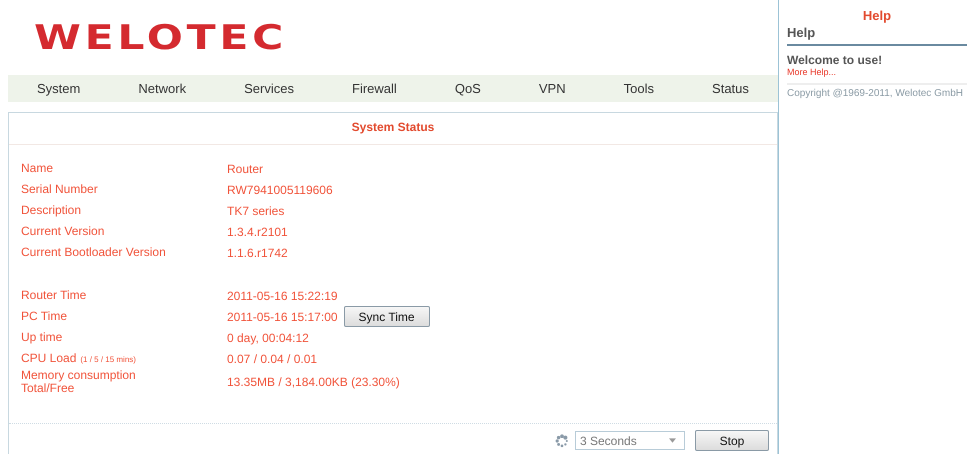 Image resolution: width=967 pixels, height=454 pixels. I want to click on nav-item: QoS, so click(467, 88).